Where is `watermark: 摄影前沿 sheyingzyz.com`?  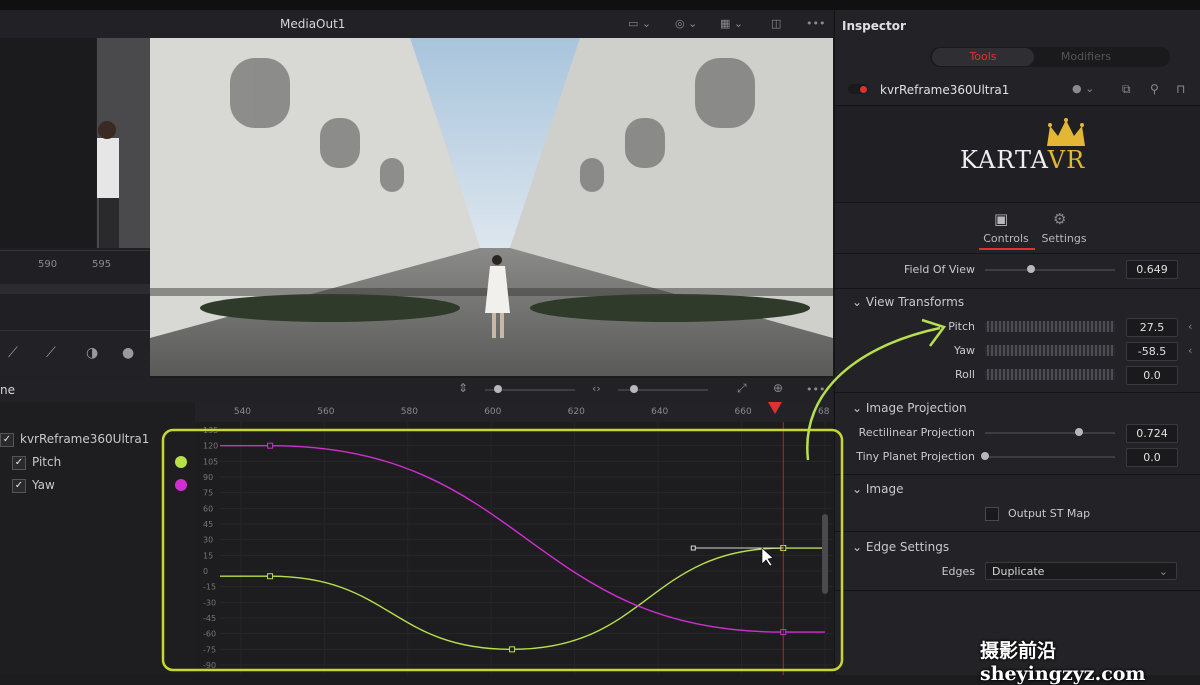
watermark: 摄影前沿 sheyingzyz.com is located at coordinates (1063, 662).